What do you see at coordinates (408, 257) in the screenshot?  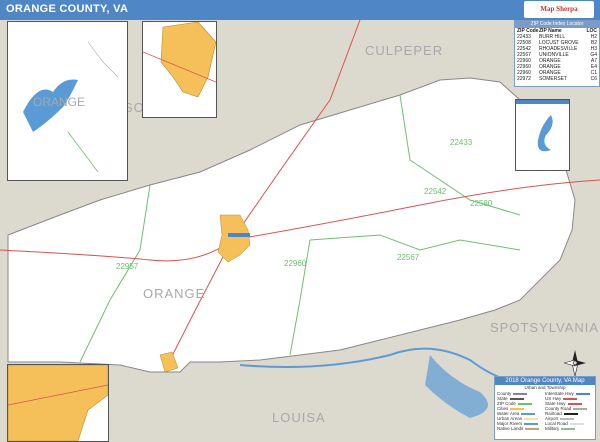 I see `zip-label: 22567` at bounding box center [408, 257].